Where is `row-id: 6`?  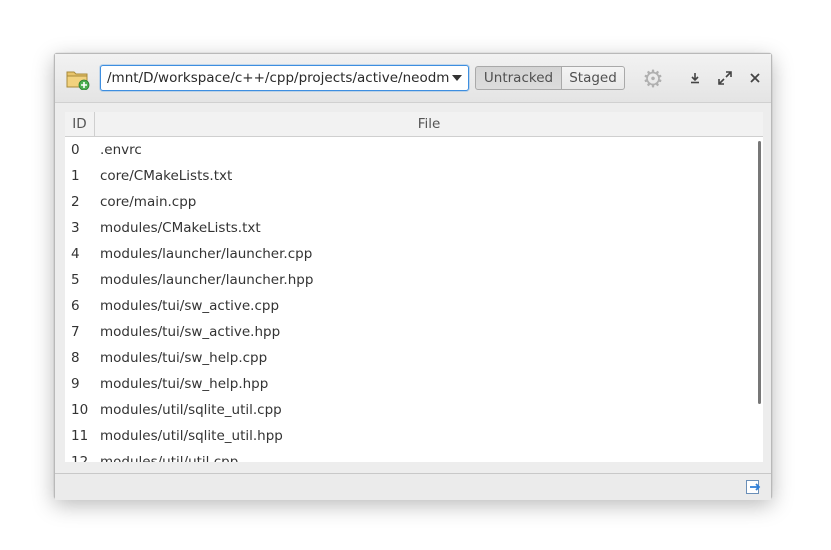
row-id: 6 is located at coordinates (75, 306).